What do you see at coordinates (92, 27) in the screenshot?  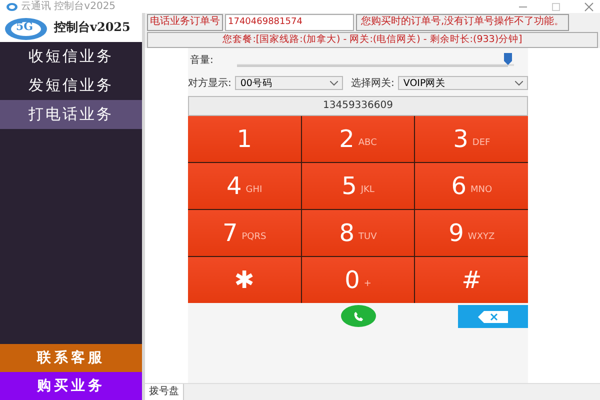 I see `logo-text: 控制台v2025` at bounding box center [92, 27].